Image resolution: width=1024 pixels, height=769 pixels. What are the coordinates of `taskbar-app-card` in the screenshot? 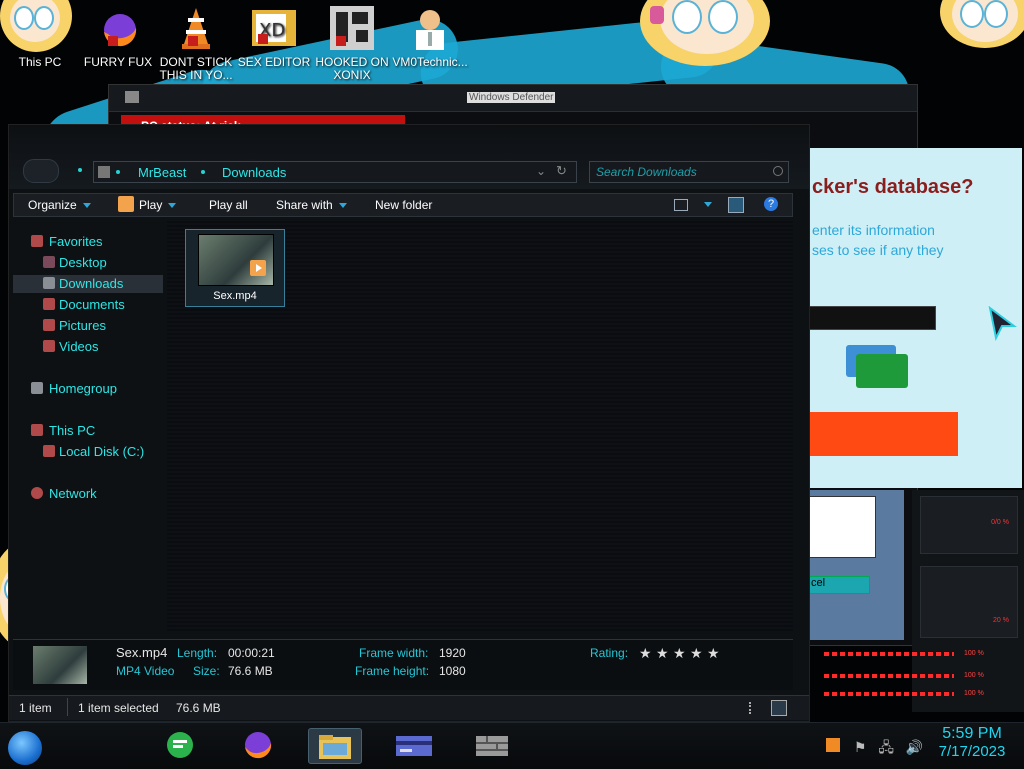 It's located at (414, 745).